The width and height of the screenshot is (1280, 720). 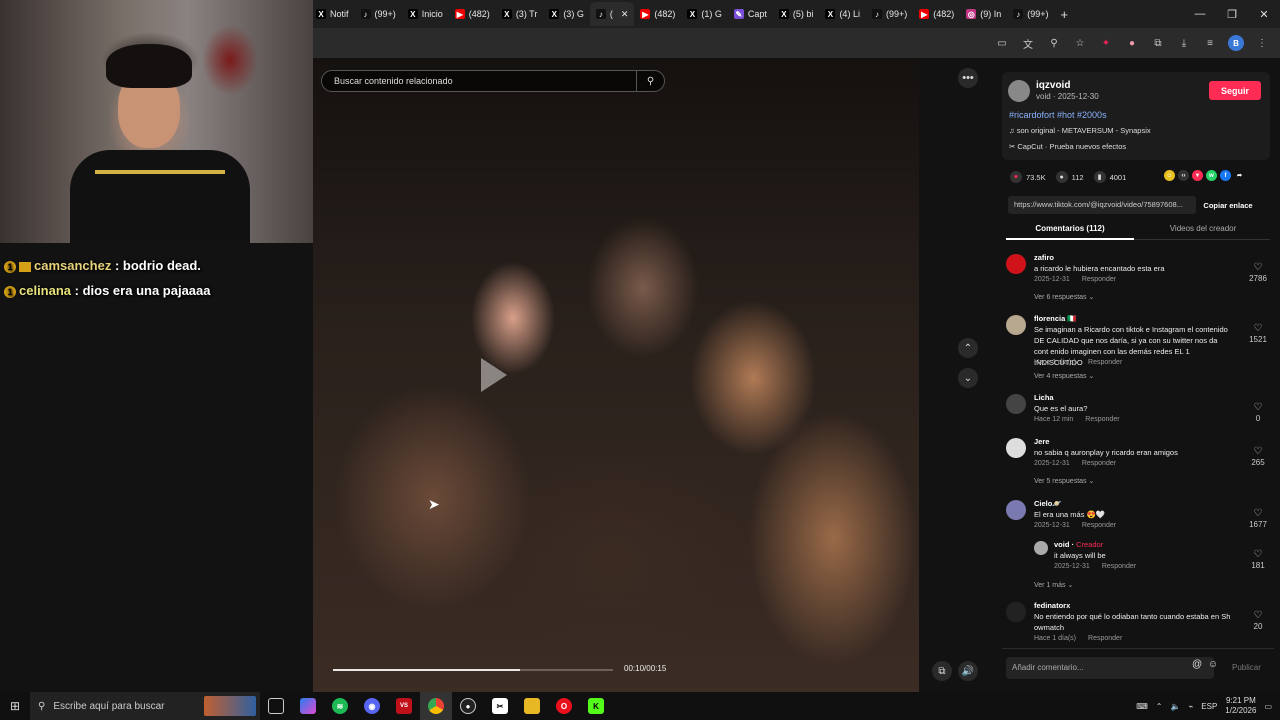 I want to click on app-icon-red: VS, so click(x=404, y=706).